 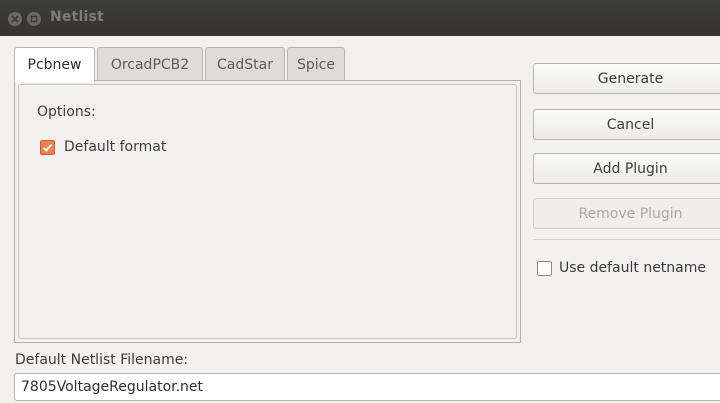 I want to click on window-title: Netlist, so click(x=77, y=17).